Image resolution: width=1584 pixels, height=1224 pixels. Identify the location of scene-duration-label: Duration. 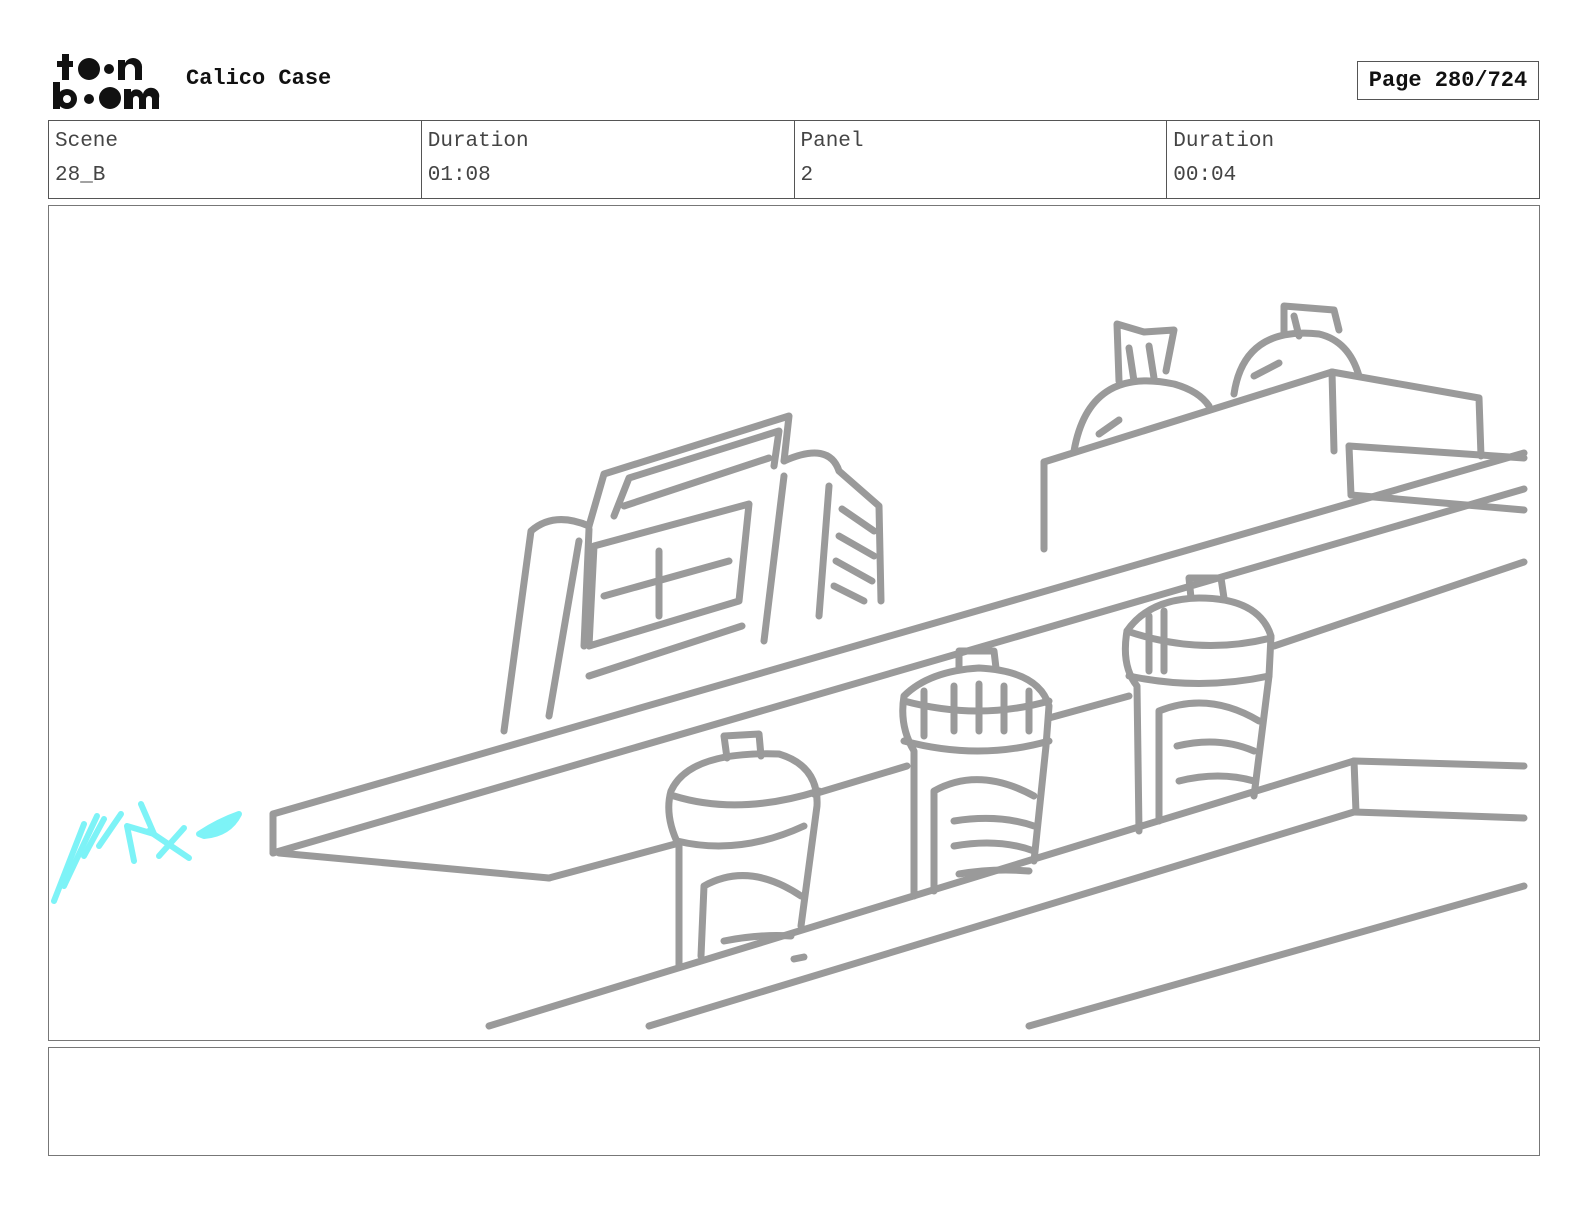
(478, 141).